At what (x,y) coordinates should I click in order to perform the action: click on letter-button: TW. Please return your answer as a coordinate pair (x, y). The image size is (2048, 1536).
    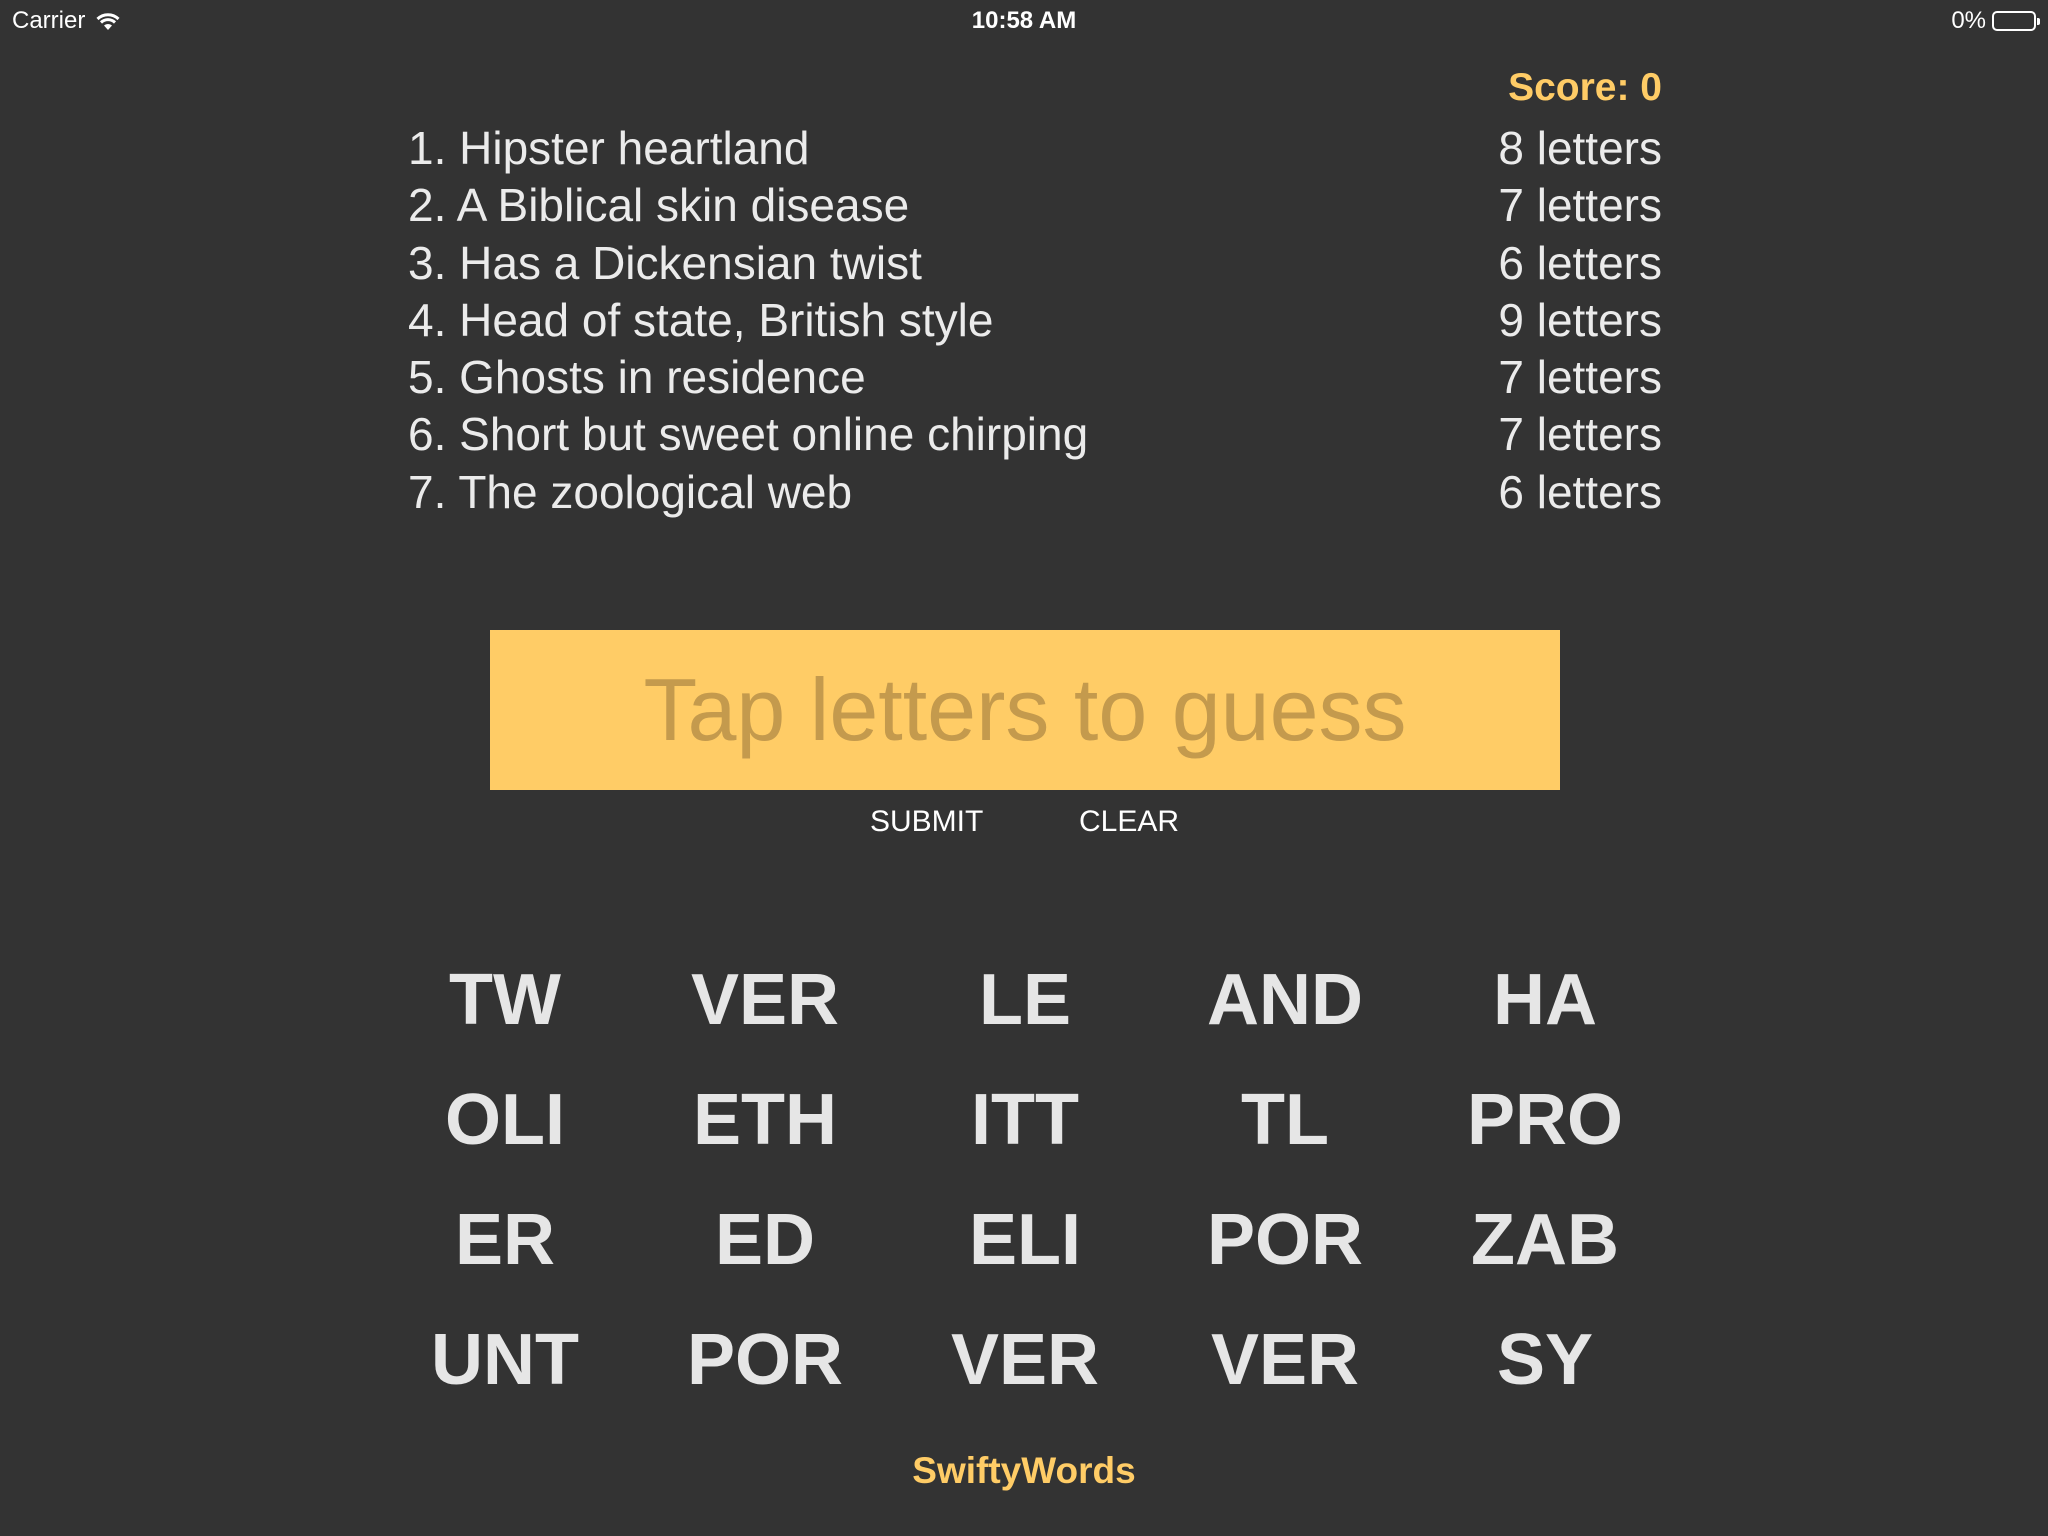
    Looking at the image, I should click on (505, 1000).